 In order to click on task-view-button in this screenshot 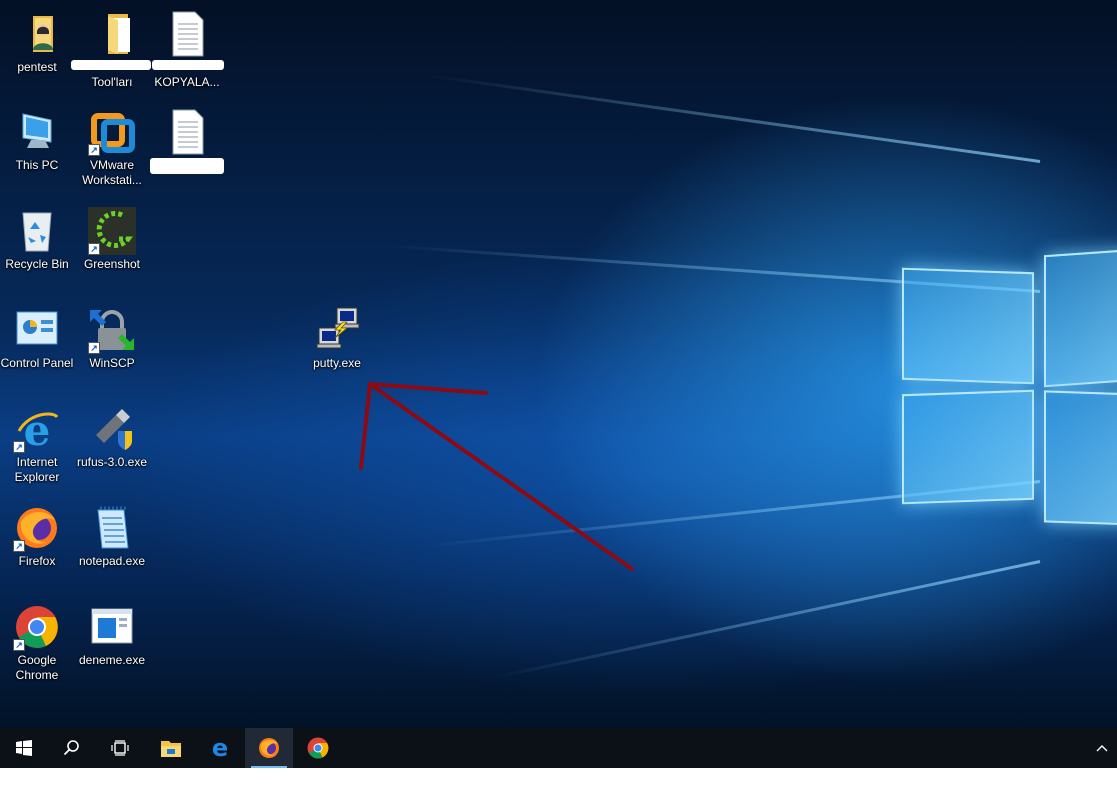, I will do `click(120, 748)`.